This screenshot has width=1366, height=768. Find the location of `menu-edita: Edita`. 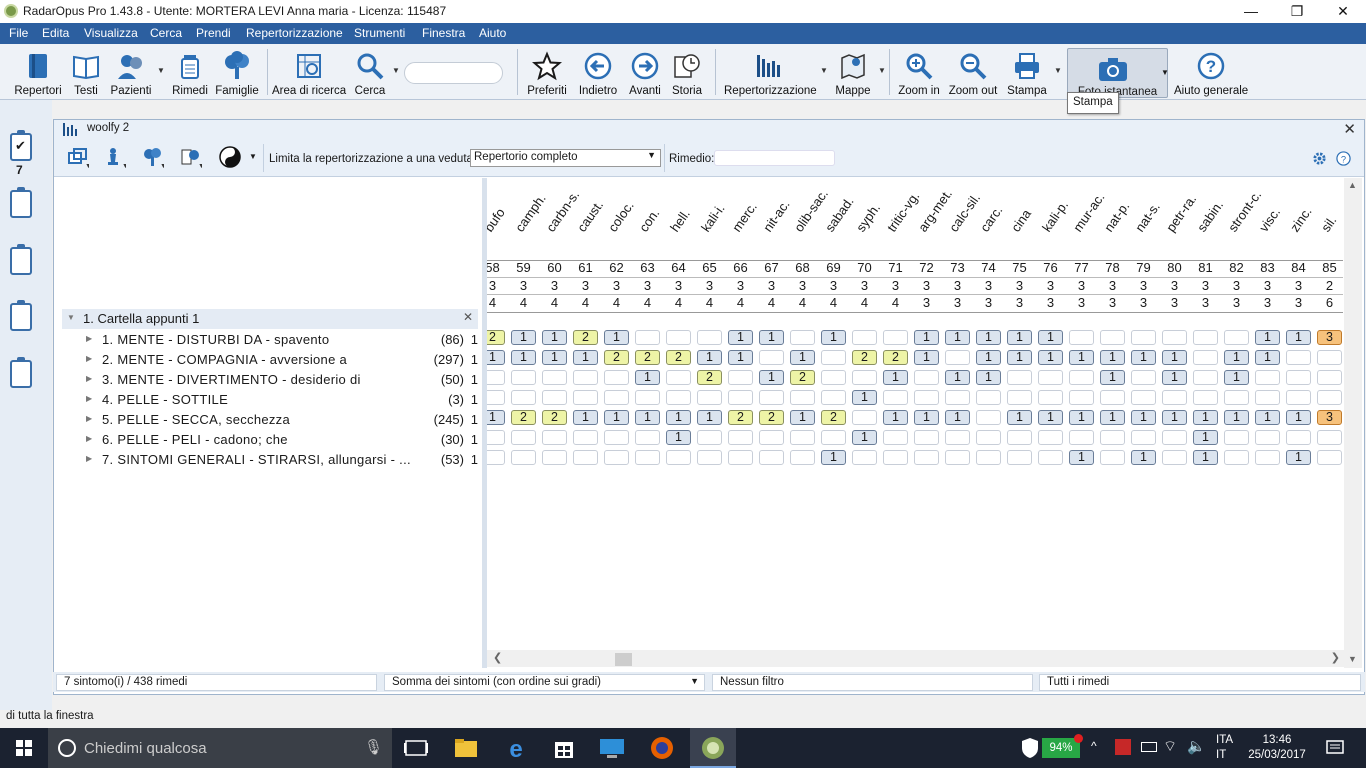

menu-edita: Edita is located at coordinates (55, 33).